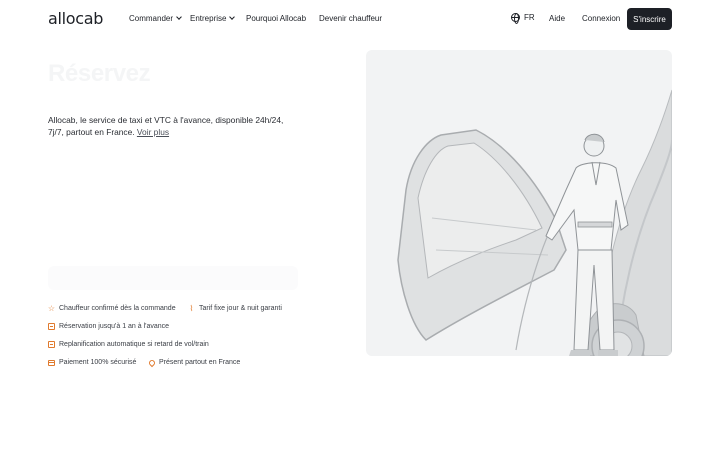 This screenshot has width=720, height=450. What do you see at coordinates (117, 308) in the screenshot?
I see `feature-label: Chauffeur confirmé dès la commande` at bounding box center [117, 308].